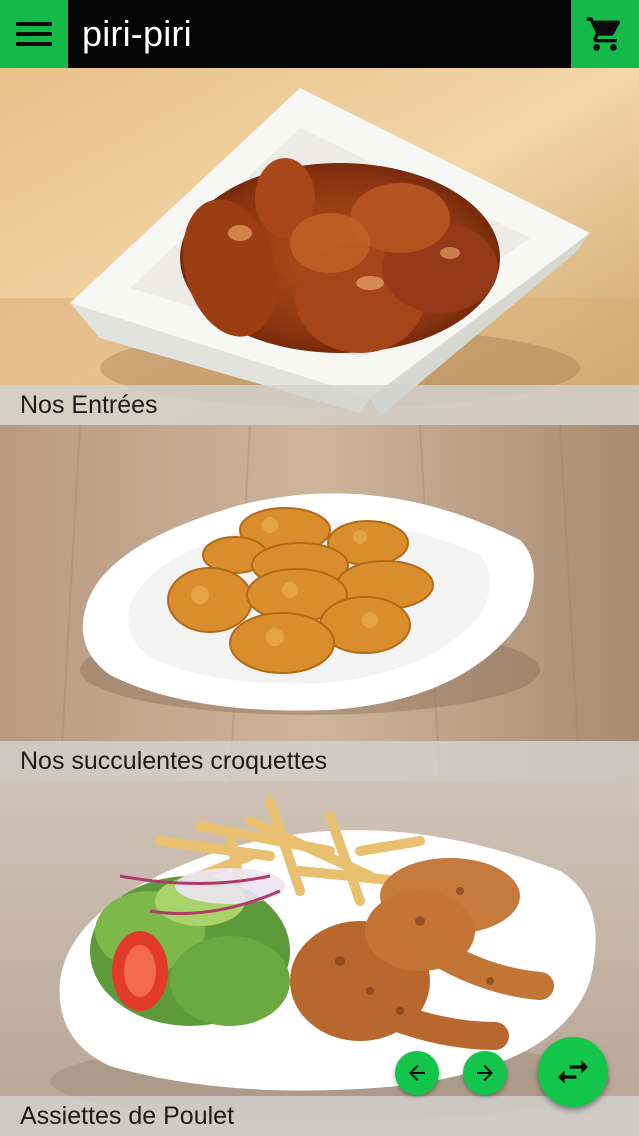 Image resolution: width=639 pixels, height=1136 pixels. I want to click on category-caption-bar: Nos Entrées, so click(319, 405).